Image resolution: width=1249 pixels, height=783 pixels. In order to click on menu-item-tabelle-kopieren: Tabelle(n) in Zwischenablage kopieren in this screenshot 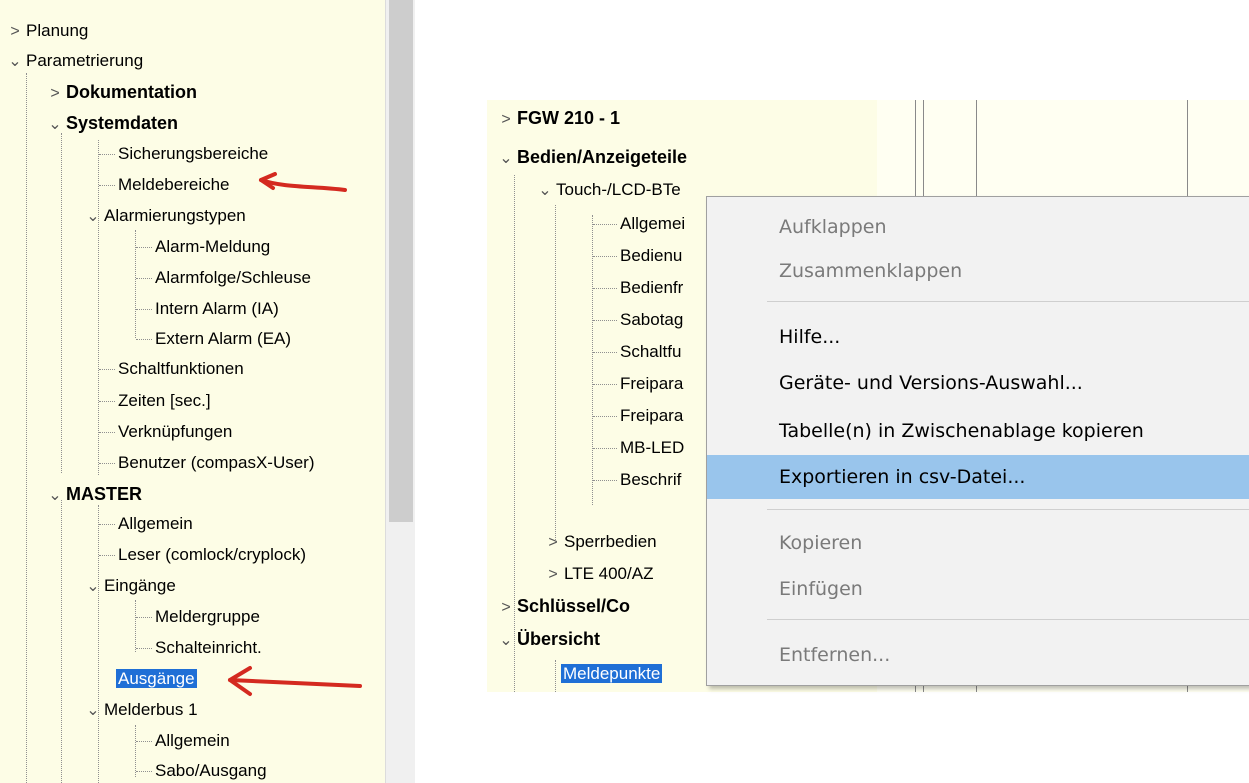, I will do `click(978, 431)`.